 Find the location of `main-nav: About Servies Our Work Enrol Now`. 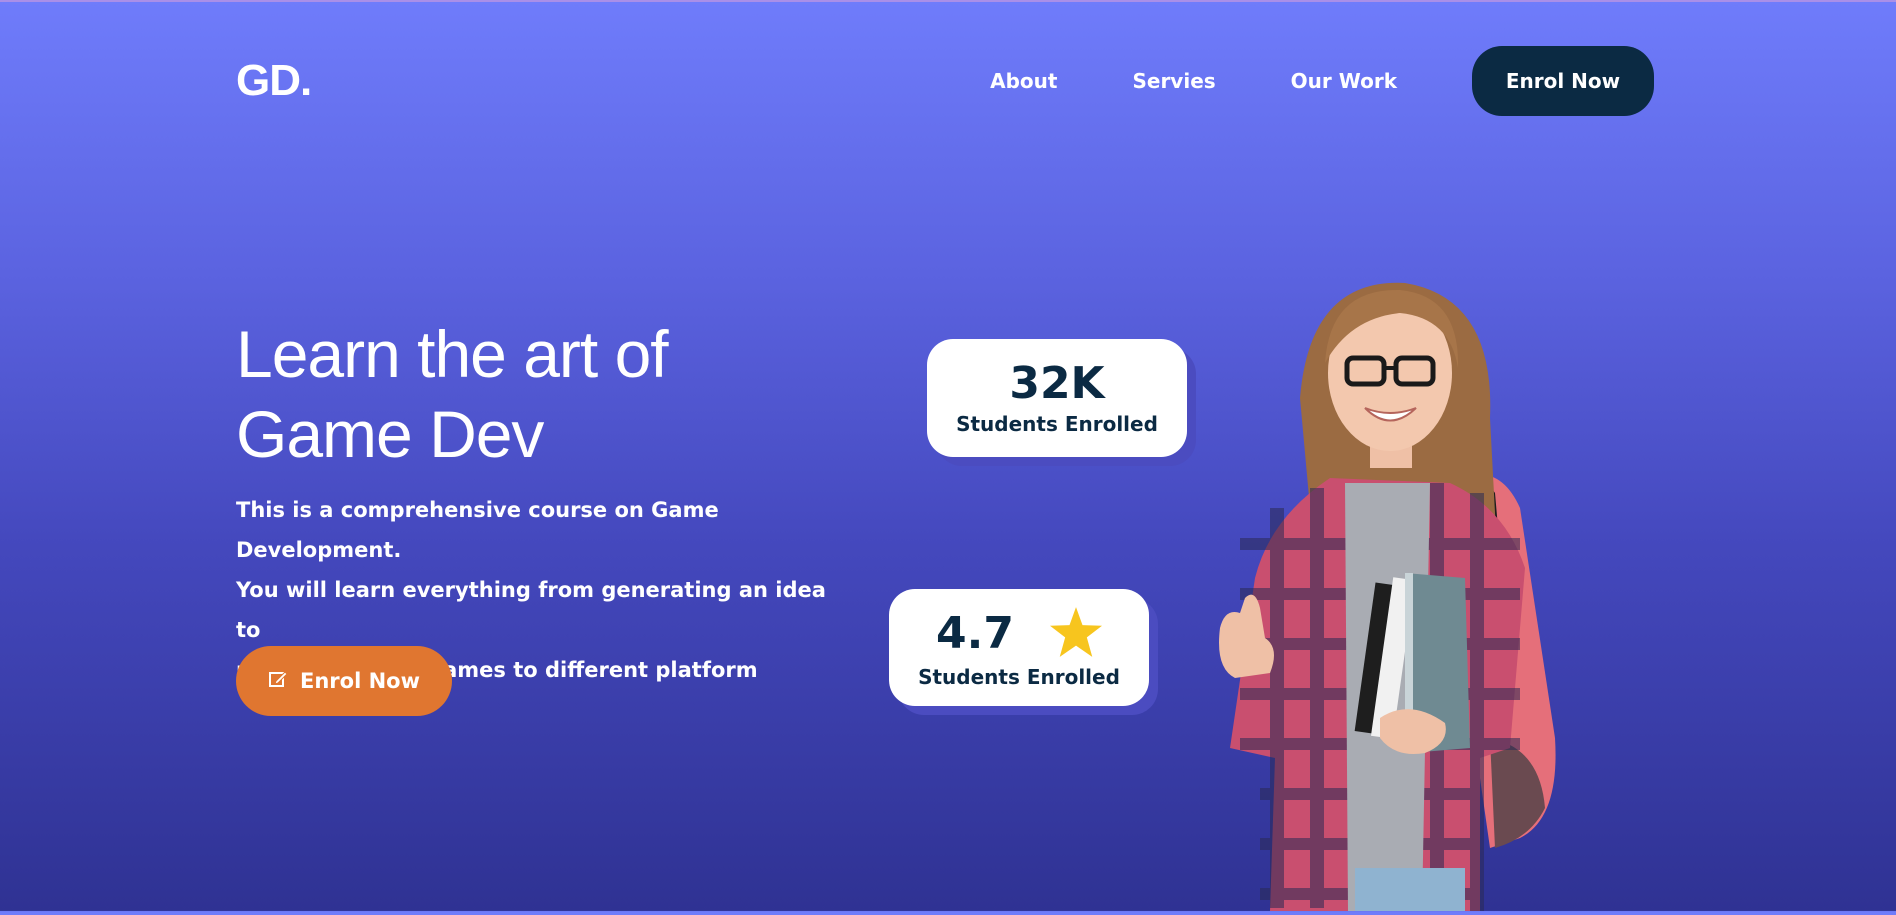

main-nav: About Servies Our Work Enrol Now is located at coordinates (1284, 81).